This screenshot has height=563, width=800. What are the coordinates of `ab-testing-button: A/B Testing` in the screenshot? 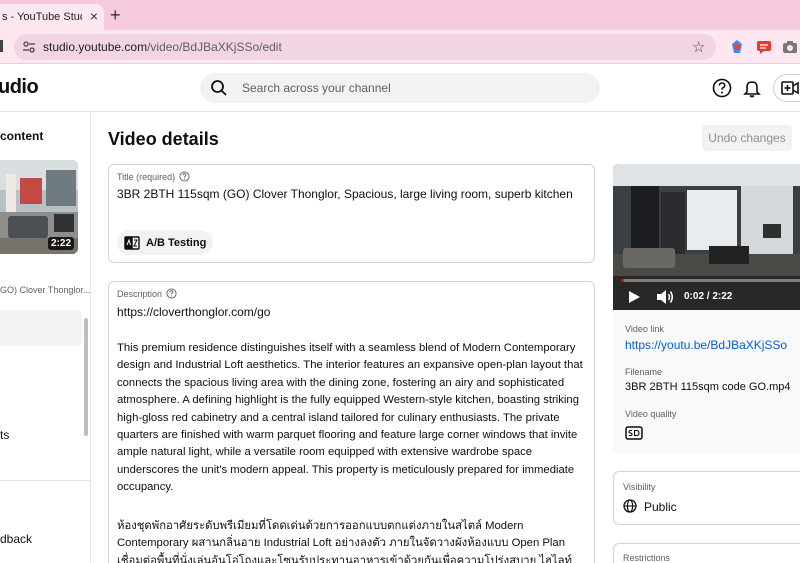 It's located at (165, 242).